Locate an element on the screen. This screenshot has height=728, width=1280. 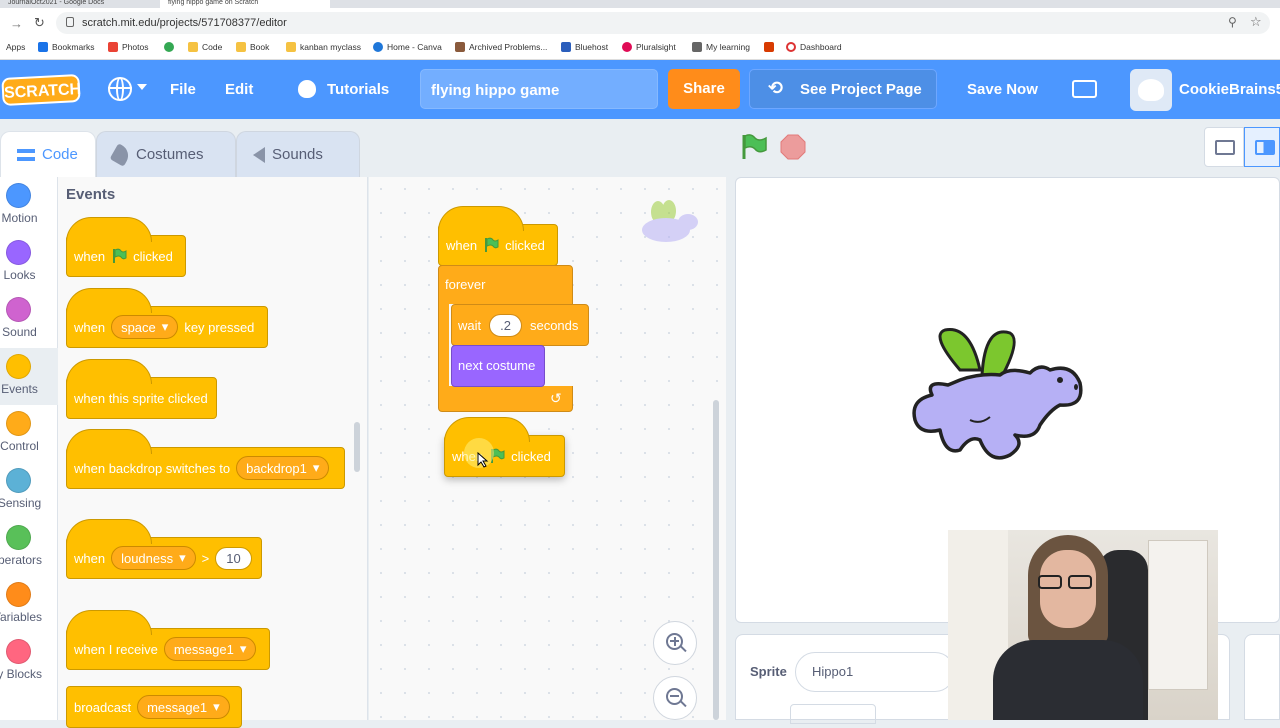
project-title-input: flying hippo game is located at coordinates (539, 89).